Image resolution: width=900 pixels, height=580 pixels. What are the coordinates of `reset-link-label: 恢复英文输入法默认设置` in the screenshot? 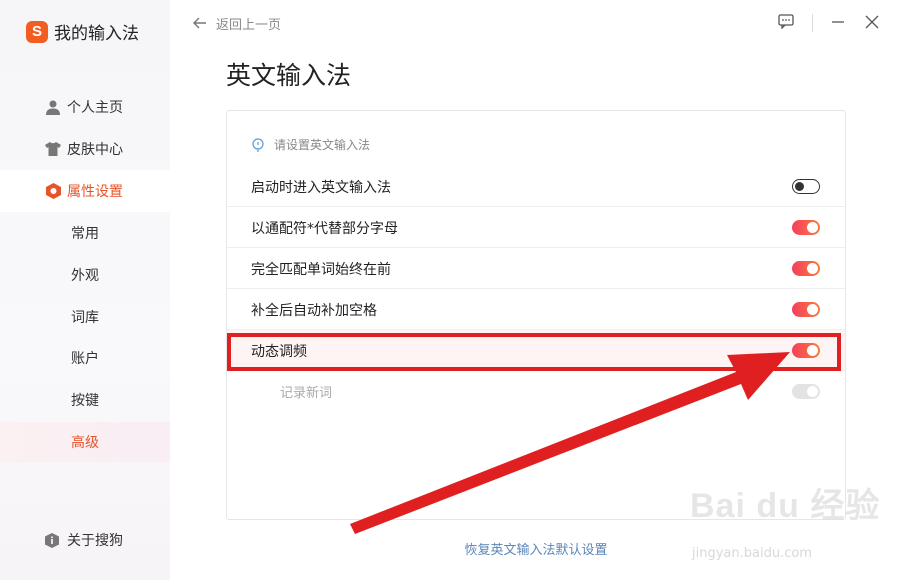 It's located at (536, 550).